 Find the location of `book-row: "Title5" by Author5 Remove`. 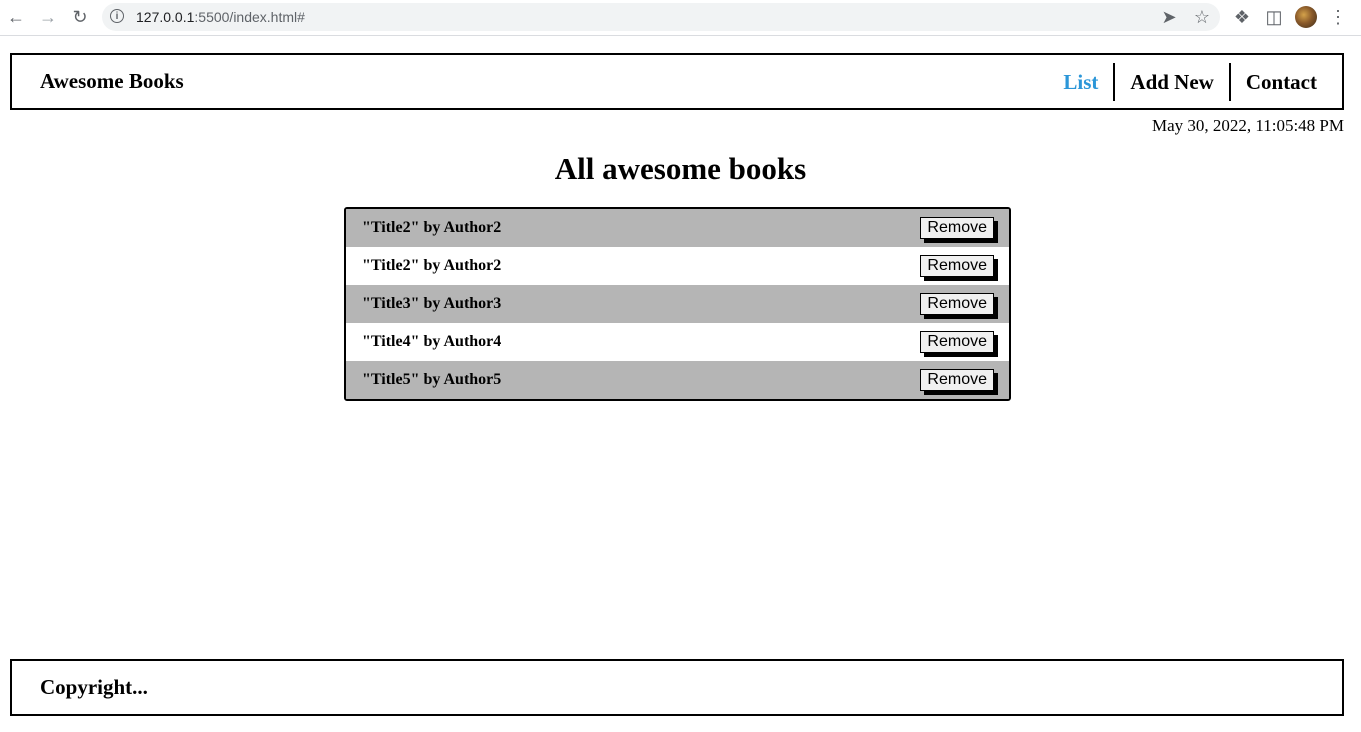

book-row: "Title5" by Author5 Remove is located at coordinates (677, 380).